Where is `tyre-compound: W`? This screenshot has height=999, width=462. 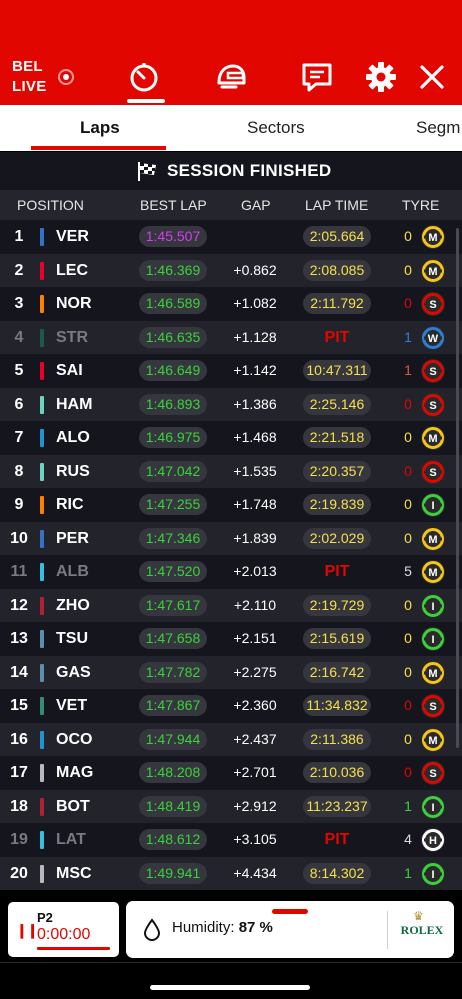 tyre-compound: W is located at coordinates (433, 339).